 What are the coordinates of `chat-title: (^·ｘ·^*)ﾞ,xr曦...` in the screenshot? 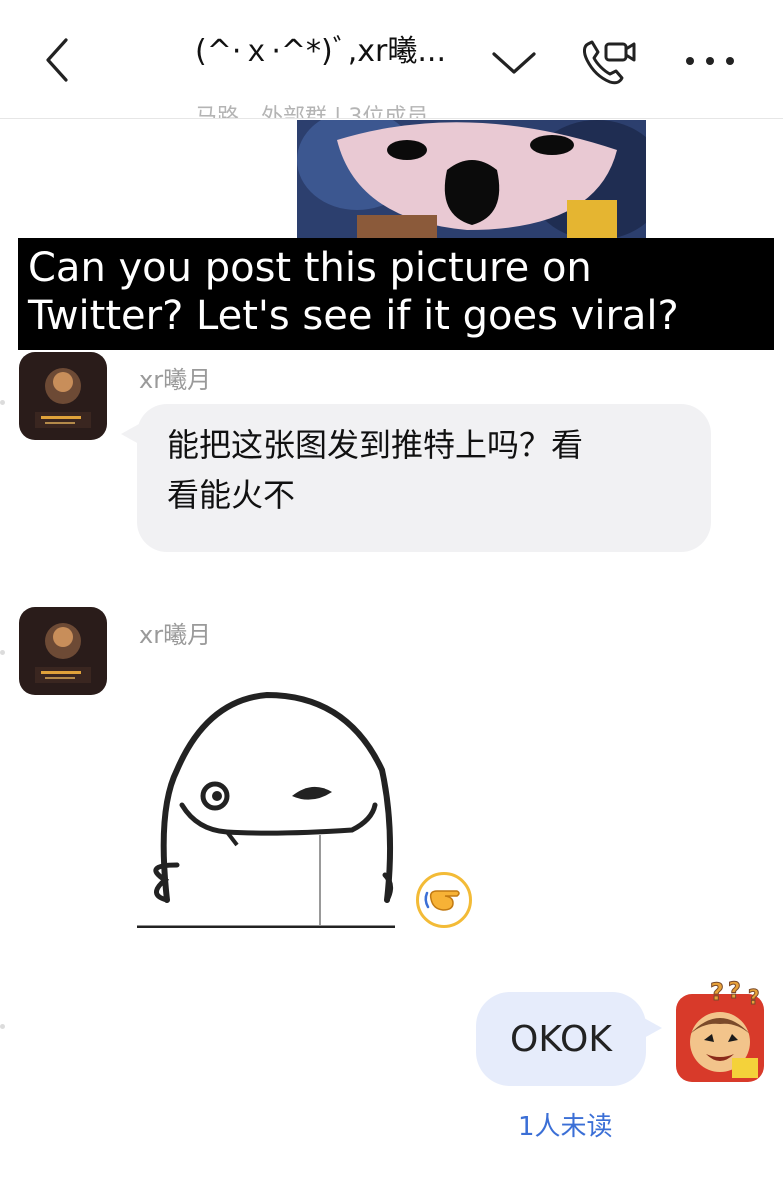 It's located at (335, 46).